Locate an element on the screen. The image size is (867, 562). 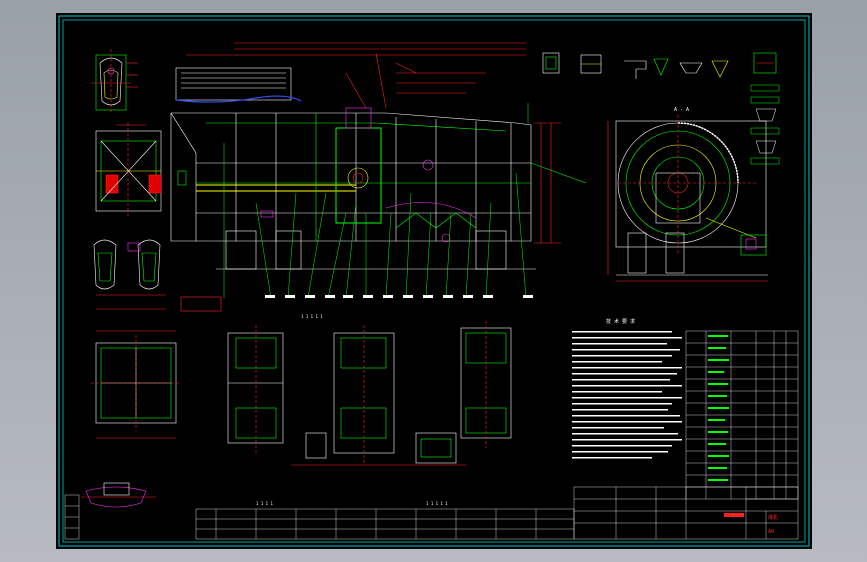
title-block is located at coordinates (686, 513).